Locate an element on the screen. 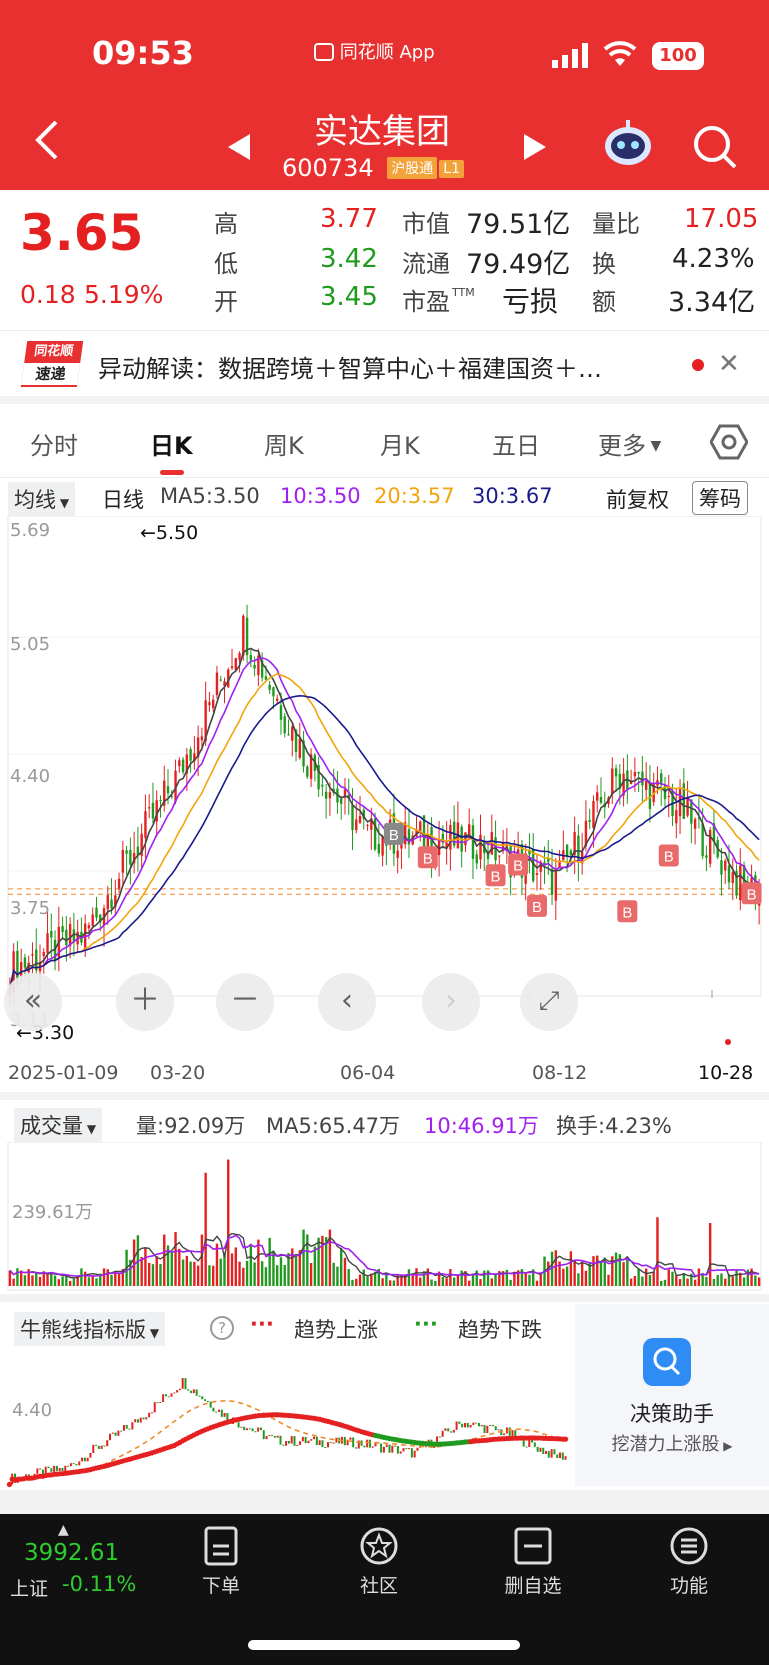  zoom-in-button: ＋ is located at coordinates (145, 1002).